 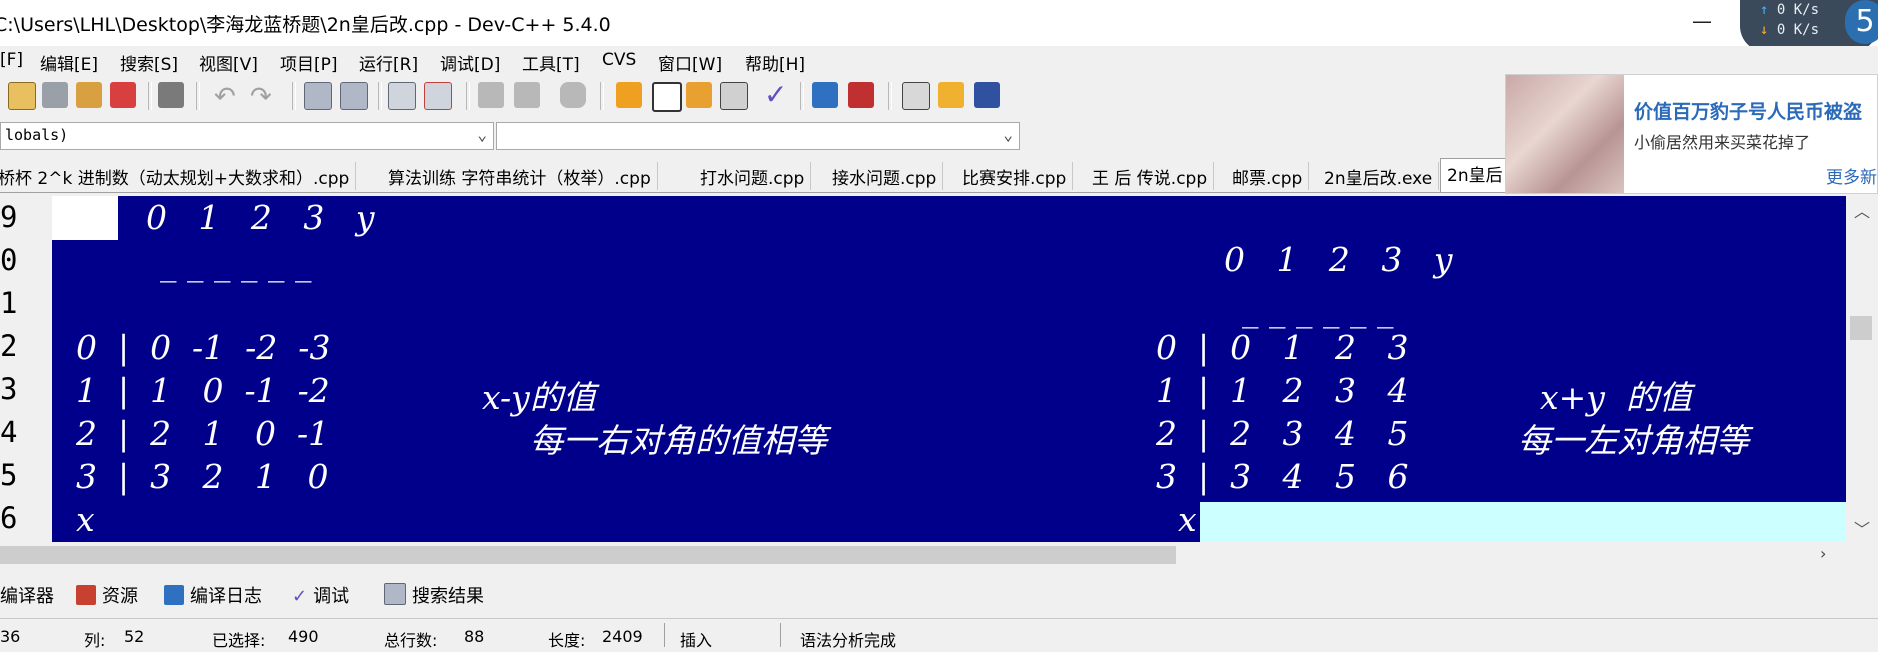 I want to click on horizontal-scrollbar: ›, so click(x=939, y=555).